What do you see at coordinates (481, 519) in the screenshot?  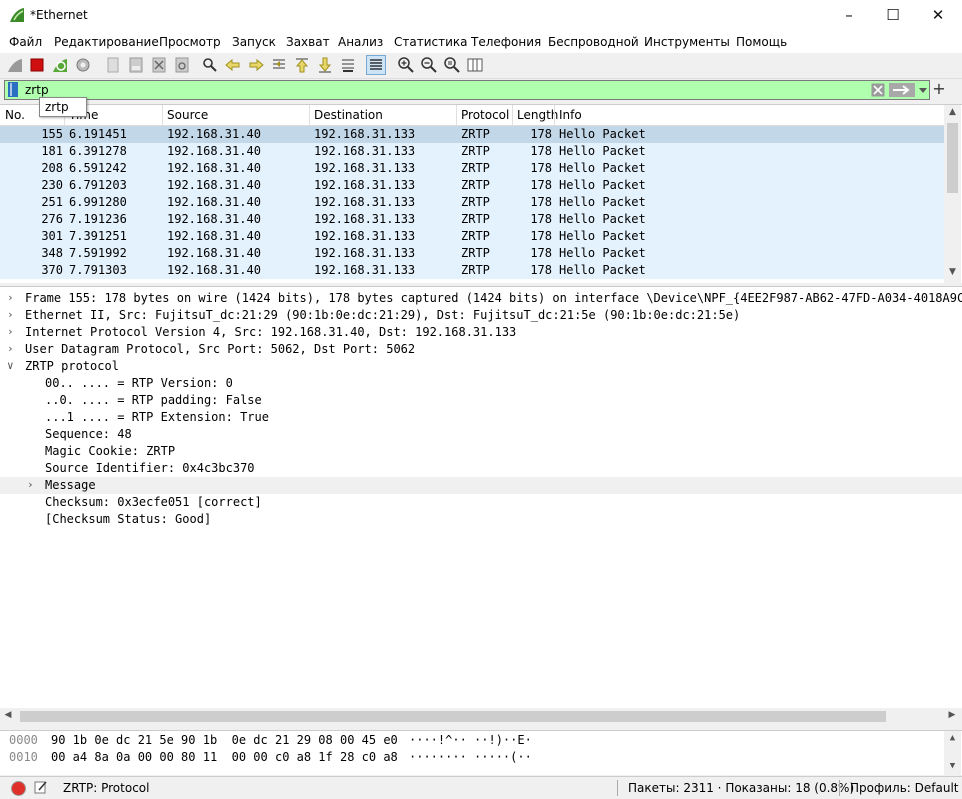 I see `detail-tree-item: [Checksum Status: Good]` at bounding box center [481, 519].